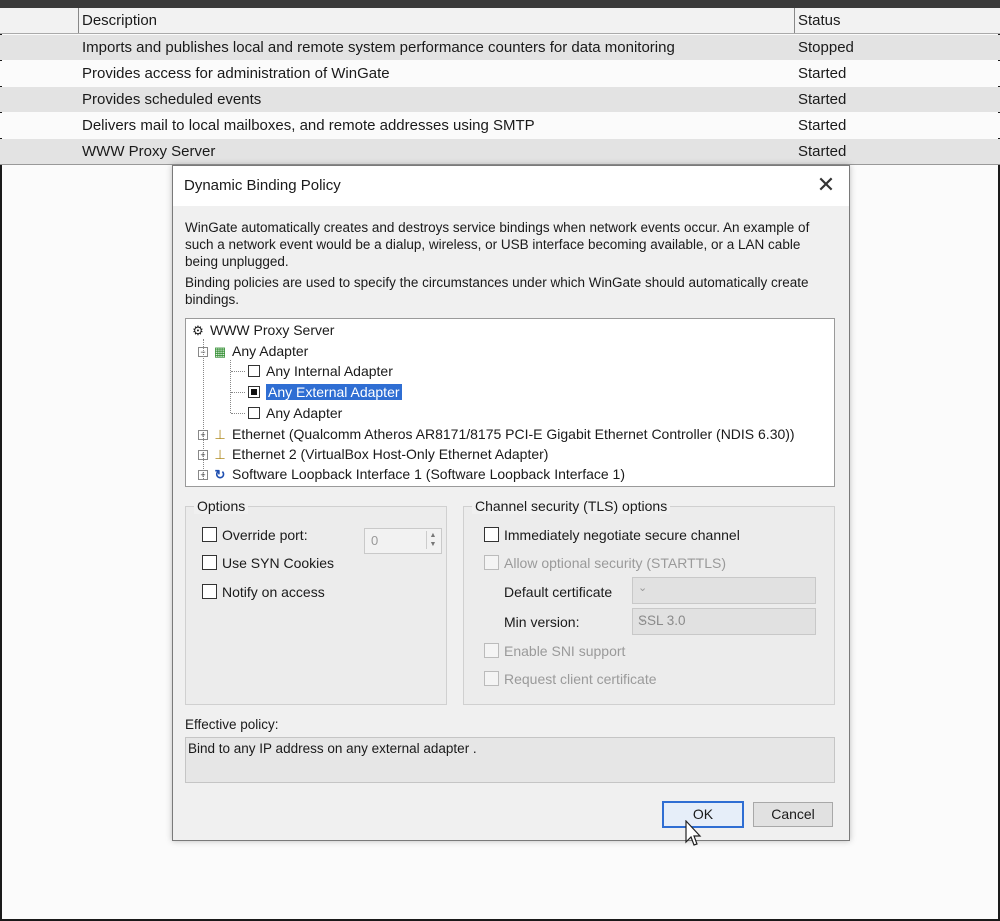  Describe the element at coordinates (793, 814) in the screenshot. I see `cancel-button: Cancel` at that location.